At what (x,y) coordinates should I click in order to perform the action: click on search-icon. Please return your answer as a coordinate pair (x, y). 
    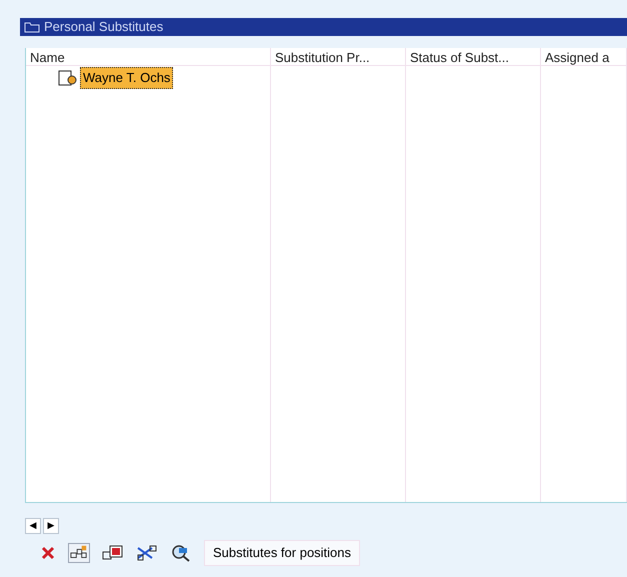
    Looking at the image, I should click on (181, 553).